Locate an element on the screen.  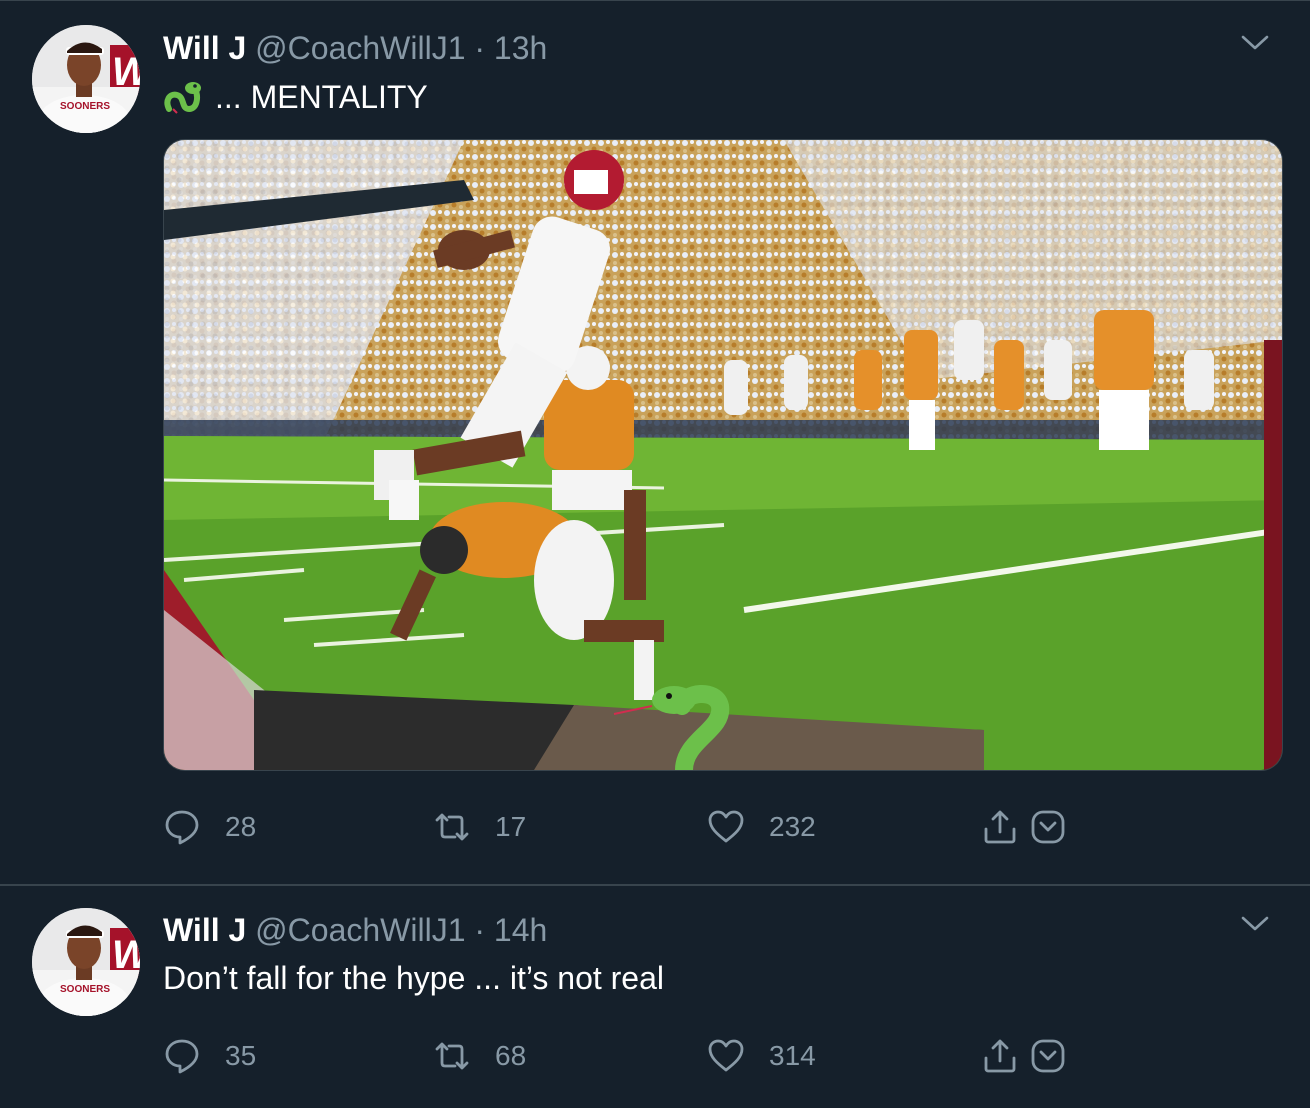
like-button: 314 is located at coordinates (761, 1056).